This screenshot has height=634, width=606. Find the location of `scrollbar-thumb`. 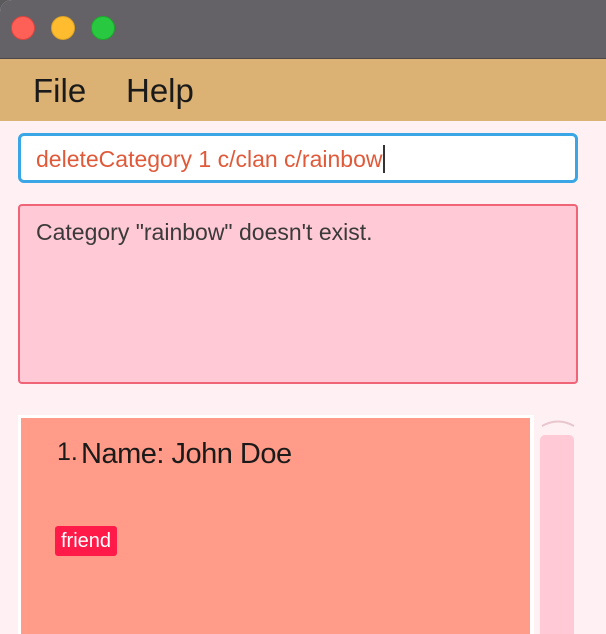

scrollbar-thumb is located at coordinates (557, 534).